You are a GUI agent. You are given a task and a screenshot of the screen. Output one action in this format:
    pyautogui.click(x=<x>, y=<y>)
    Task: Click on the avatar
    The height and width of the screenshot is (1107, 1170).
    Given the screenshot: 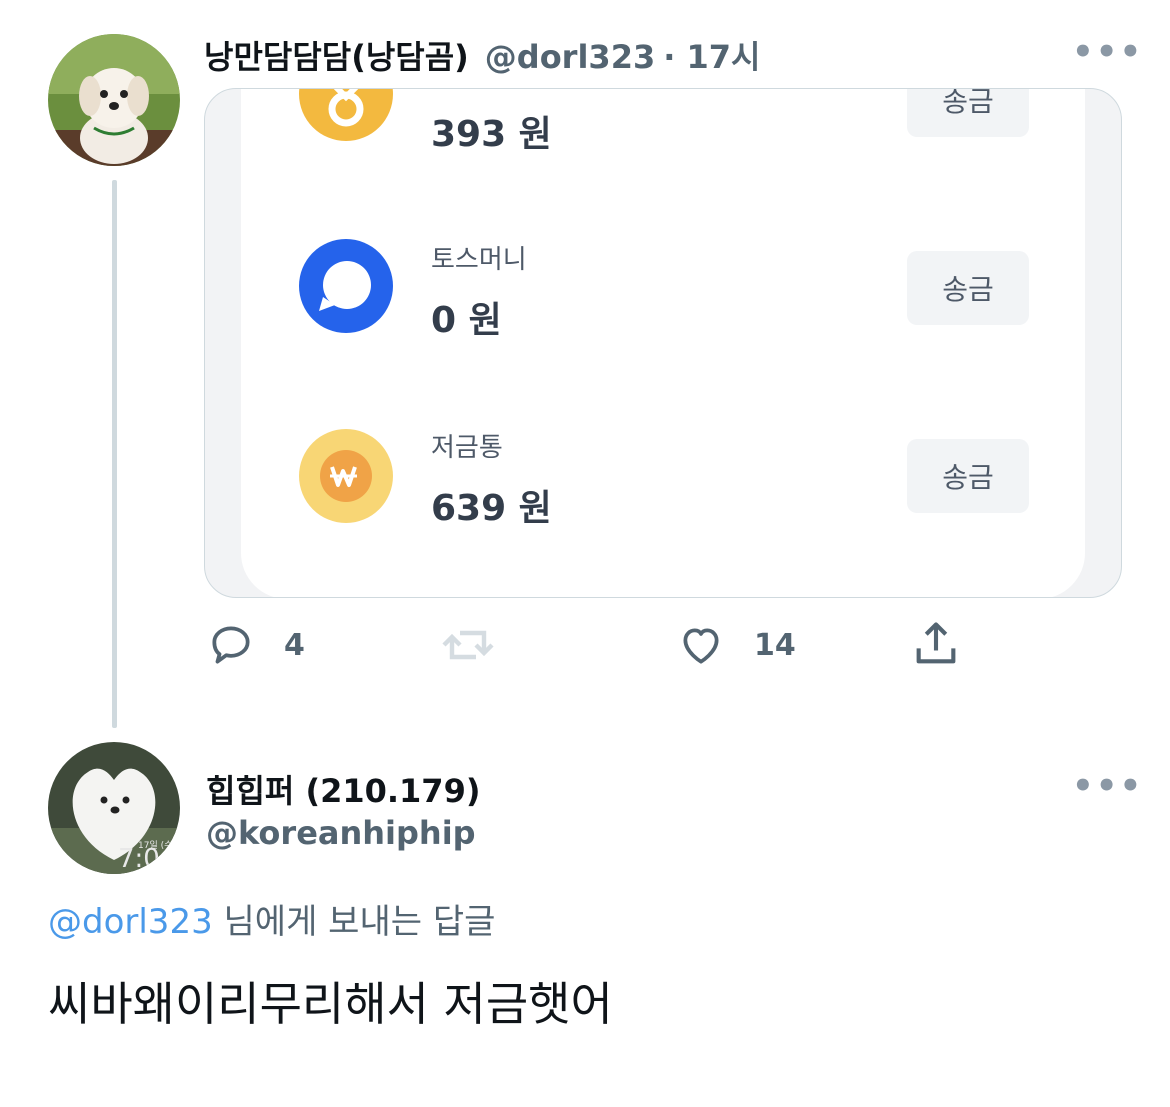 What is the action you would take?
    pyautogui.click(x=114, y=100)
    